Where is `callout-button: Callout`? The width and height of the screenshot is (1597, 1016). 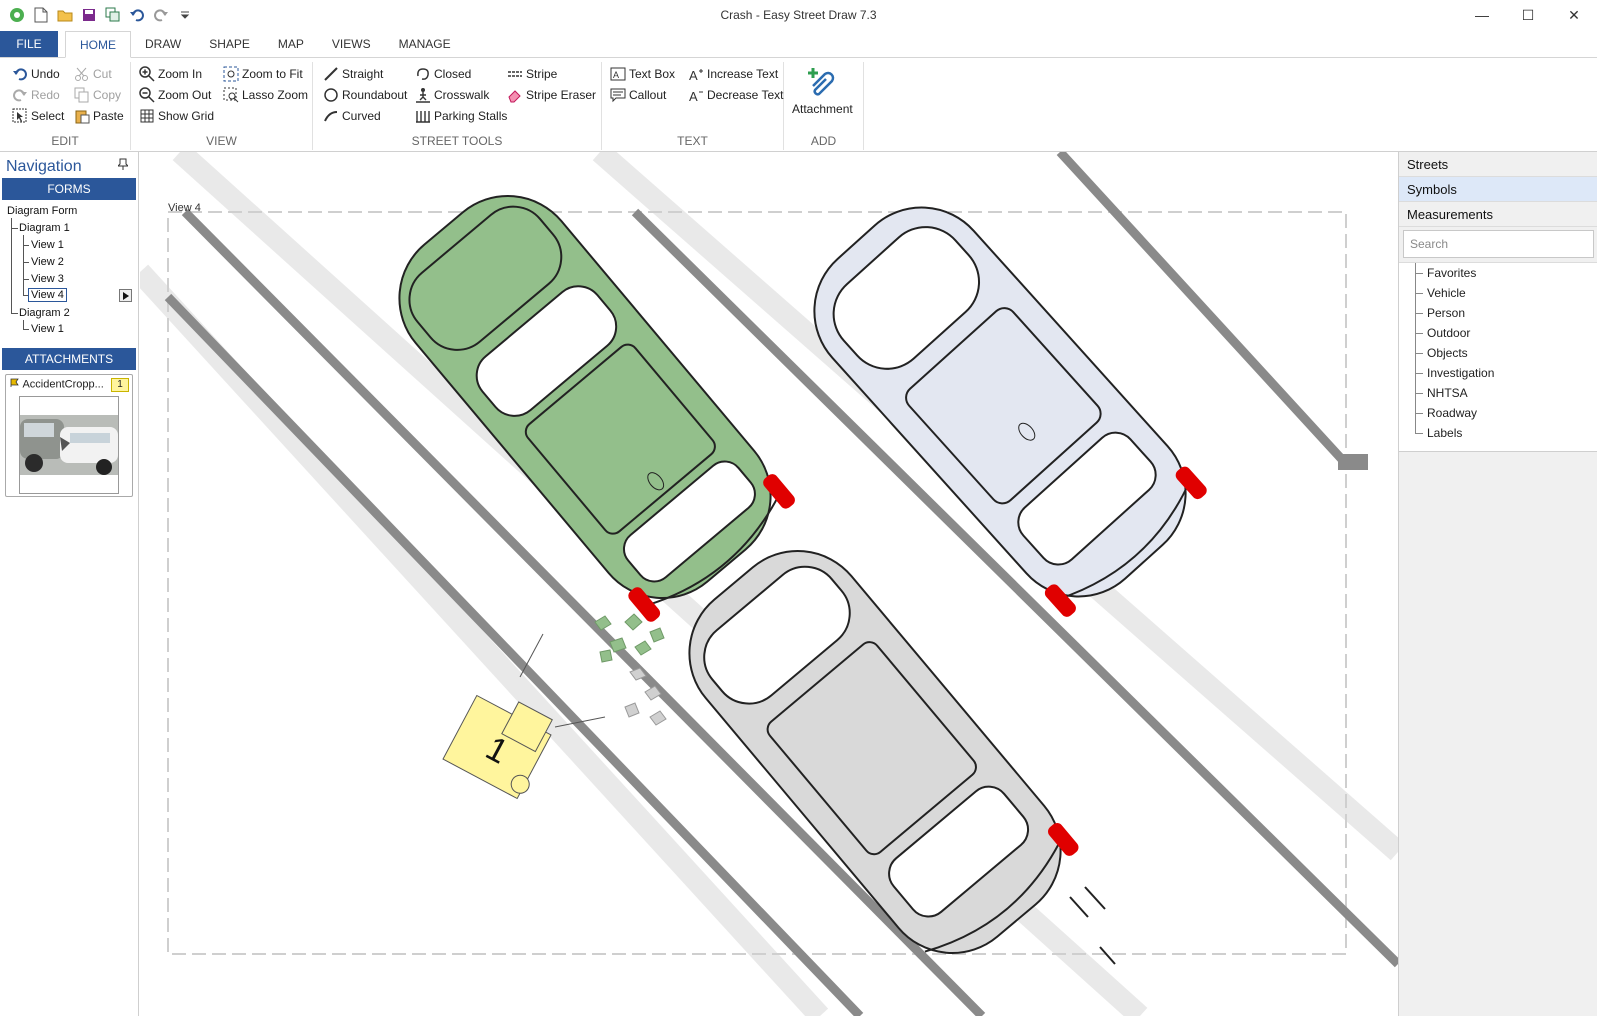
callout-button: Callout is located at coordinates (638, 95).